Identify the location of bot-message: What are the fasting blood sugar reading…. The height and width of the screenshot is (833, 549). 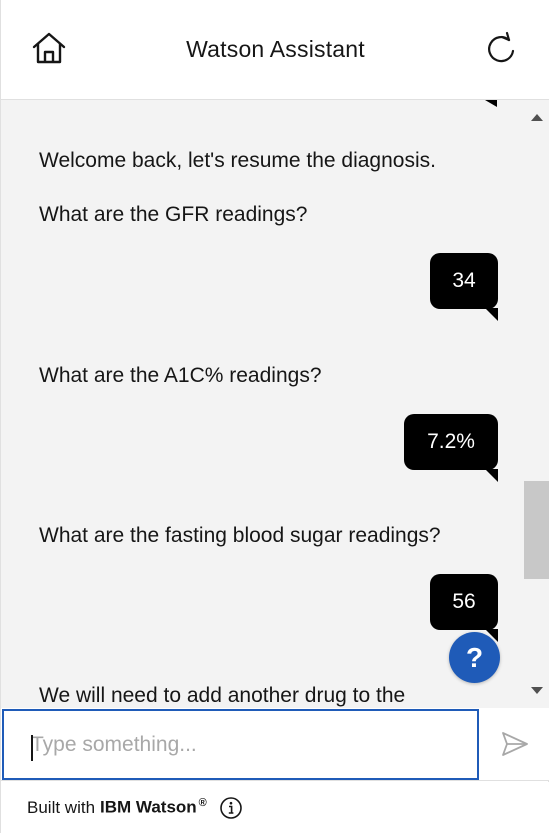
(240, 535).